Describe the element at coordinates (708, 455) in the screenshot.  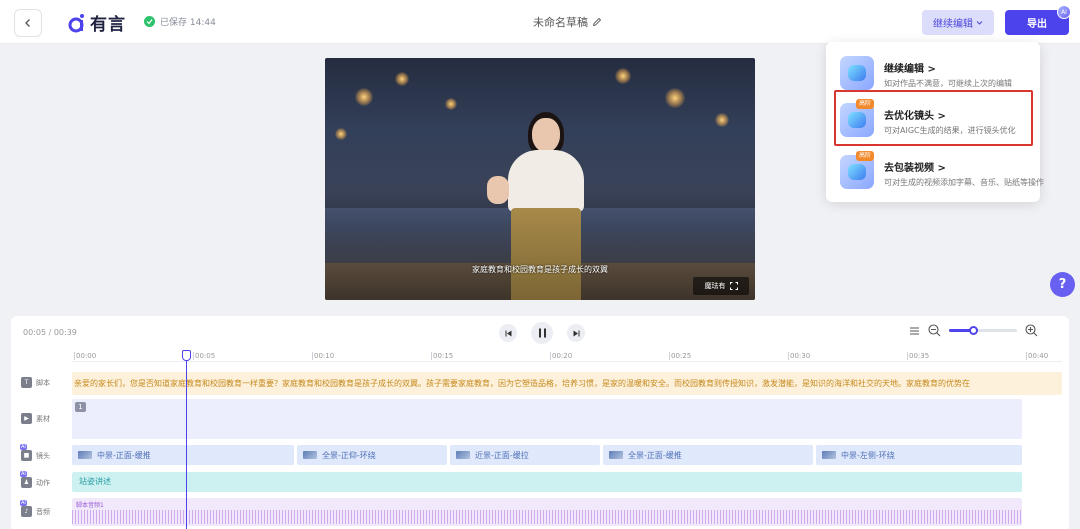
I see `shot-segment: 全景-正面-缓推` at that location.